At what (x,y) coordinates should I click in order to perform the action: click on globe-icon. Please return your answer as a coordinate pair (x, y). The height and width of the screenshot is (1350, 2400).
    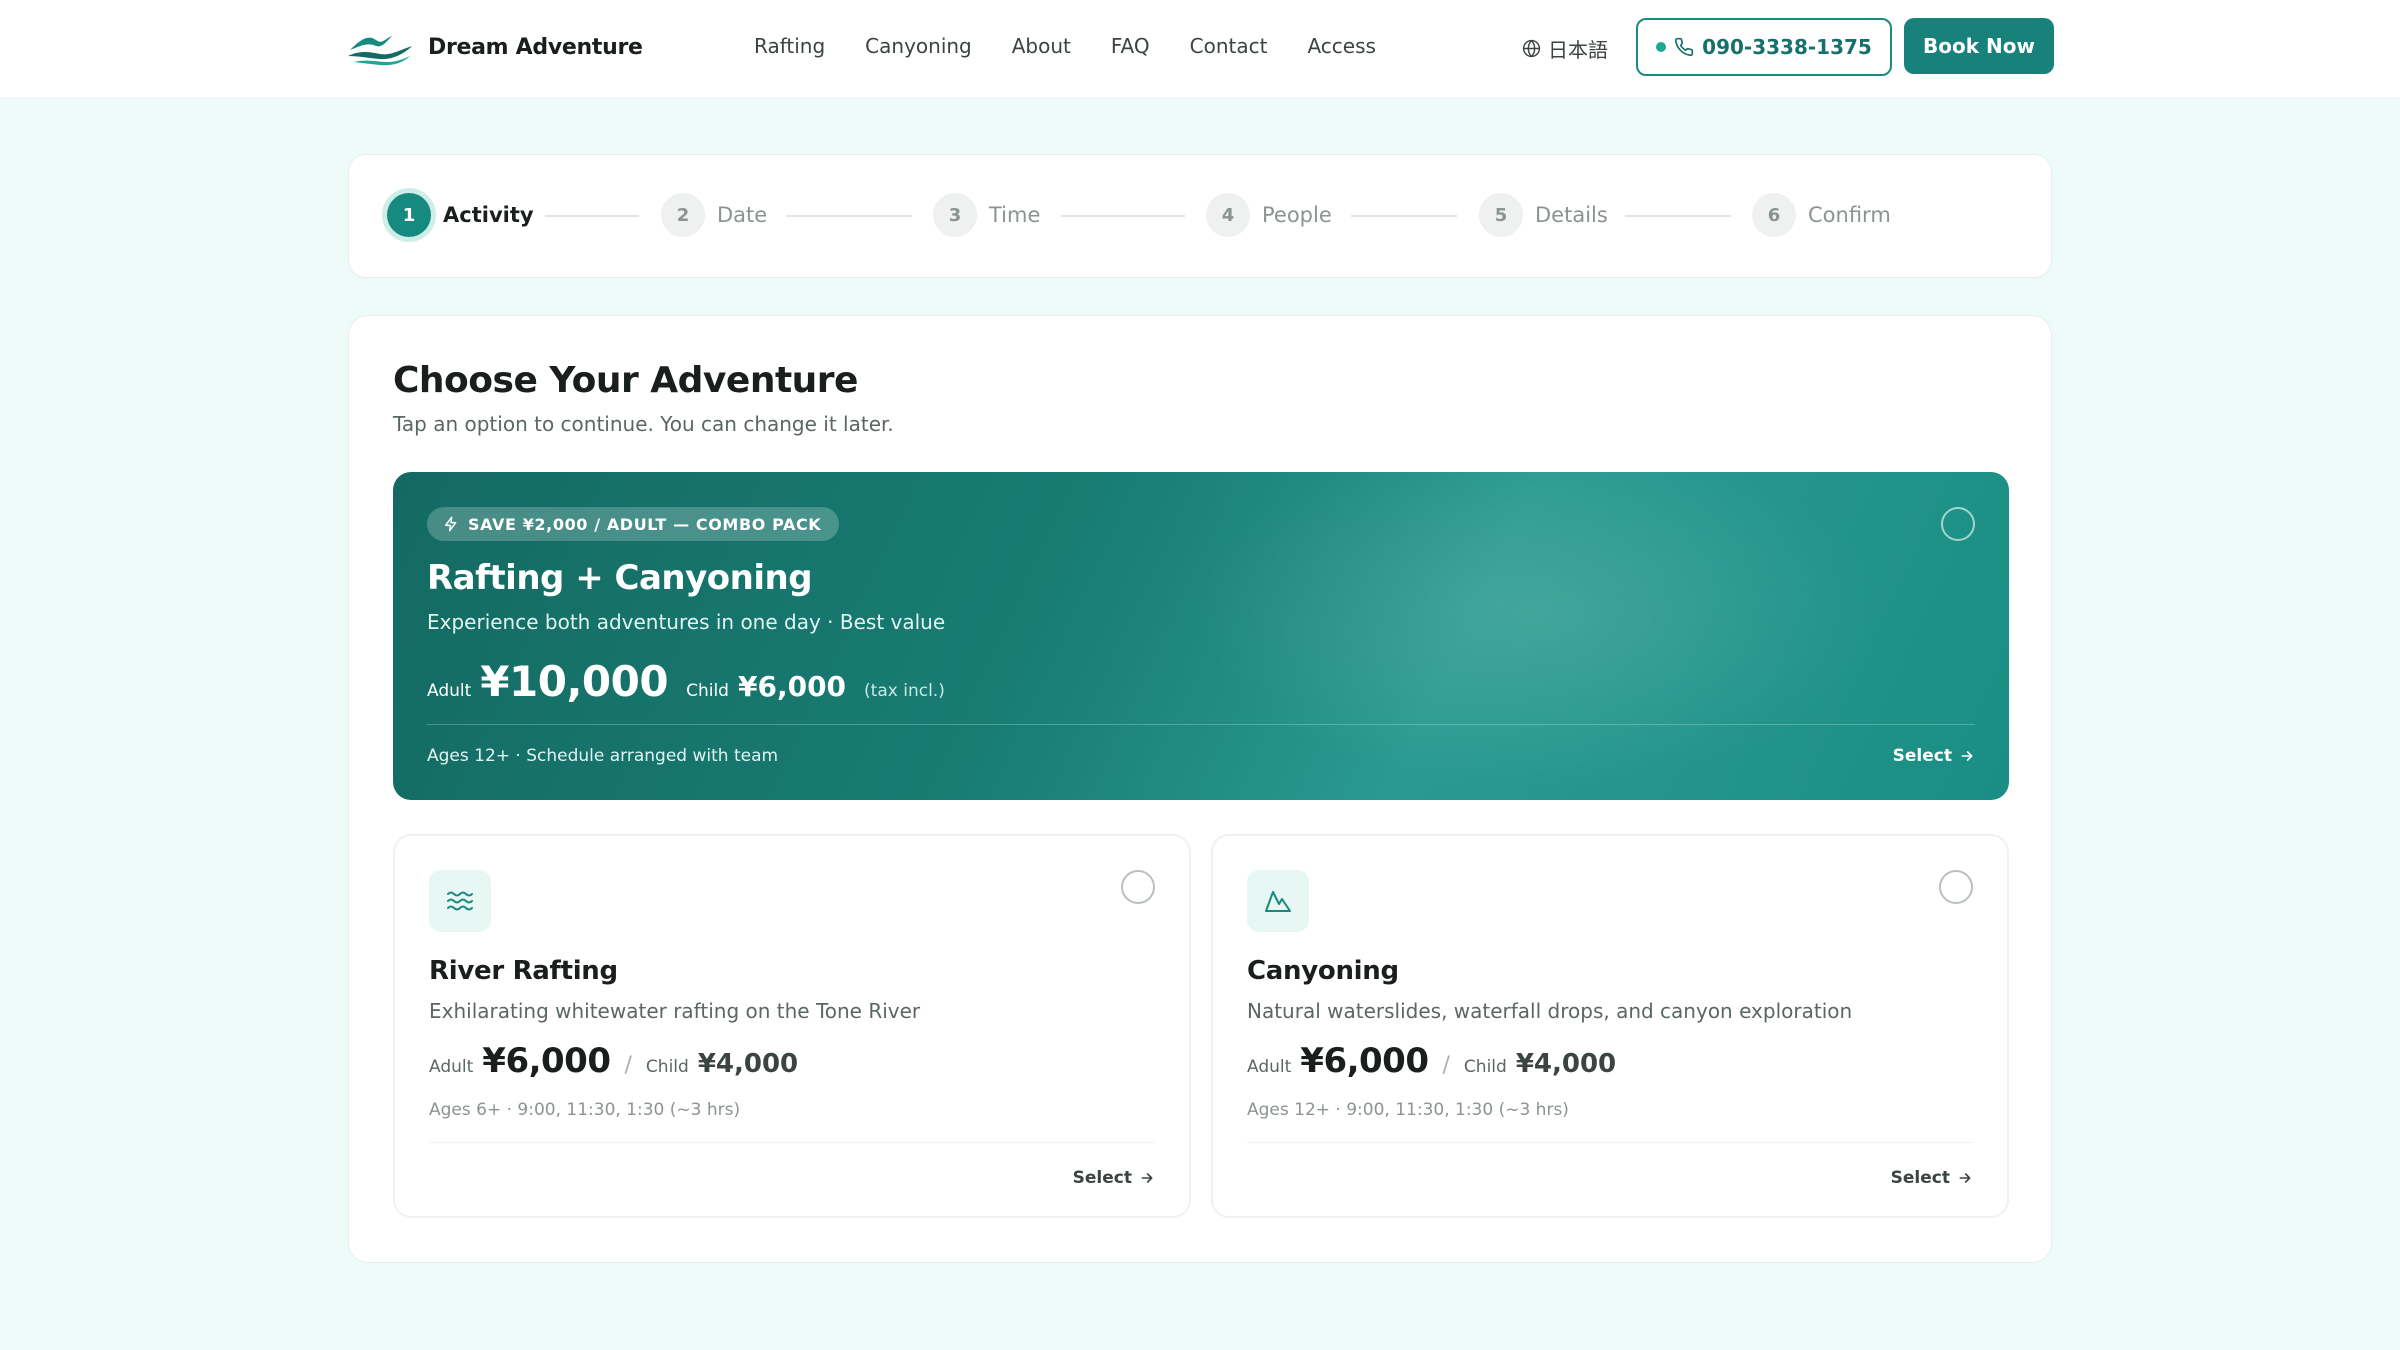
    Looking at the image, I should click on (1531, 48).